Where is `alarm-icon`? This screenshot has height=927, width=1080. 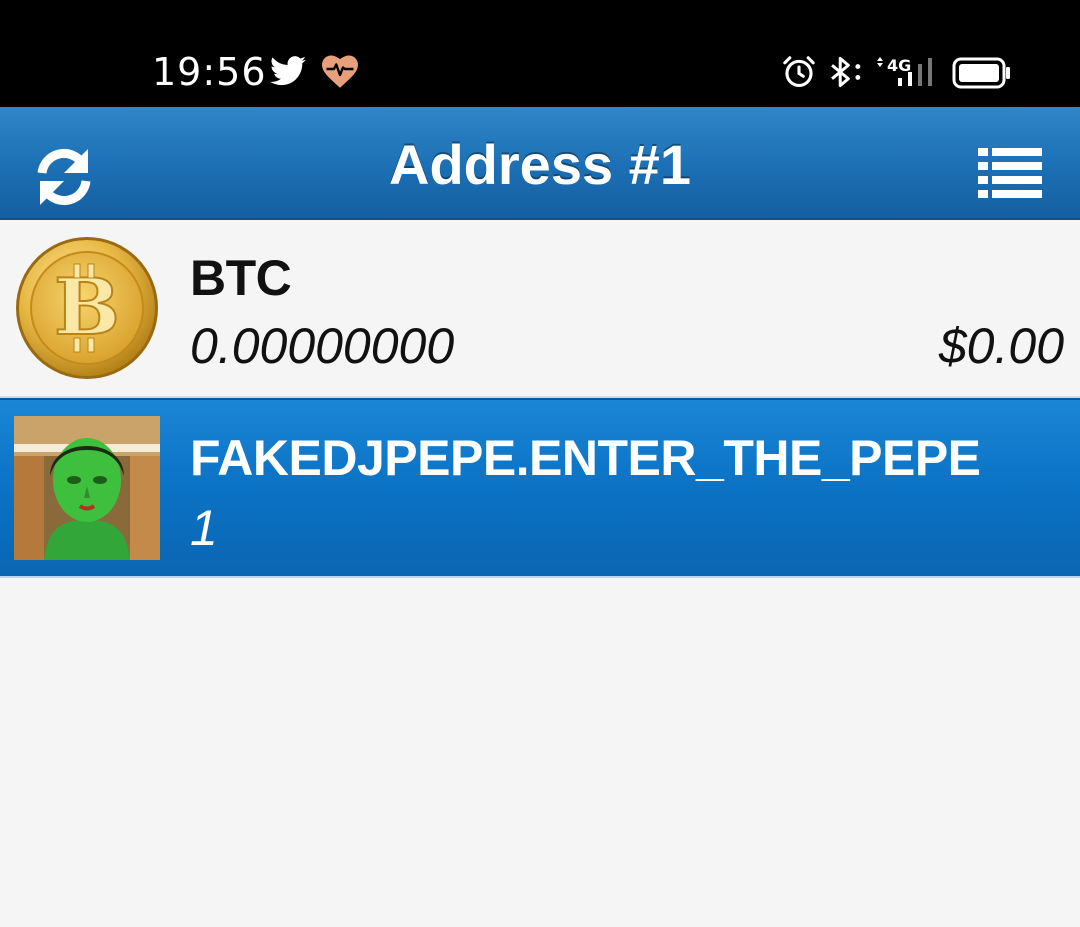 alarm-icon is located at coordinates (799, 72).